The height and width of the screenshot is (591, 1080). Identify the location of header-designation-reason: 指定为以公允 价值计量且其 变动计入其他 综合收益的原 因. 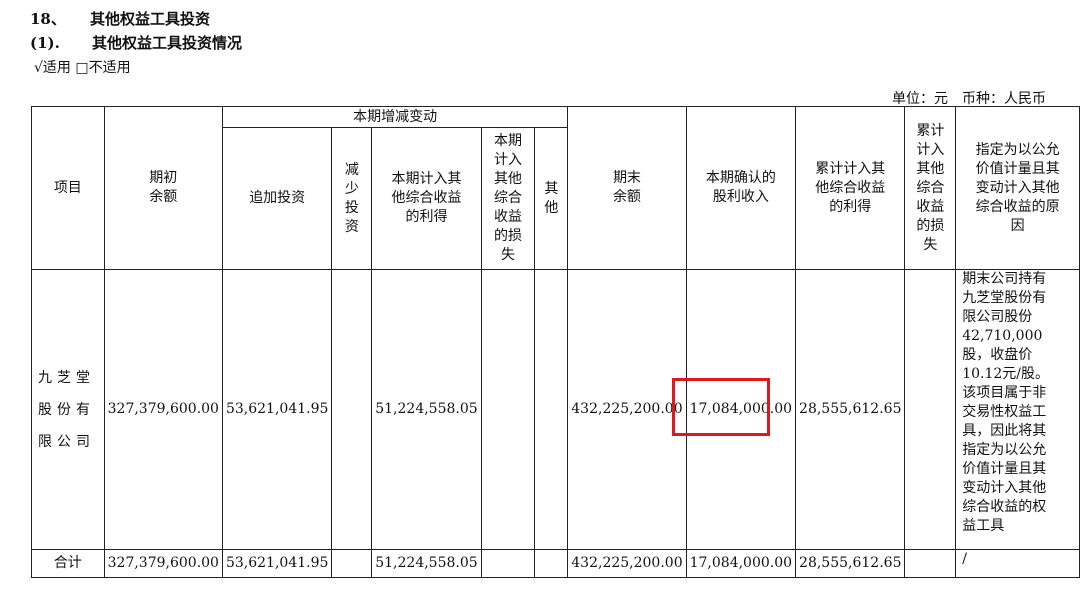
(1017, 188).